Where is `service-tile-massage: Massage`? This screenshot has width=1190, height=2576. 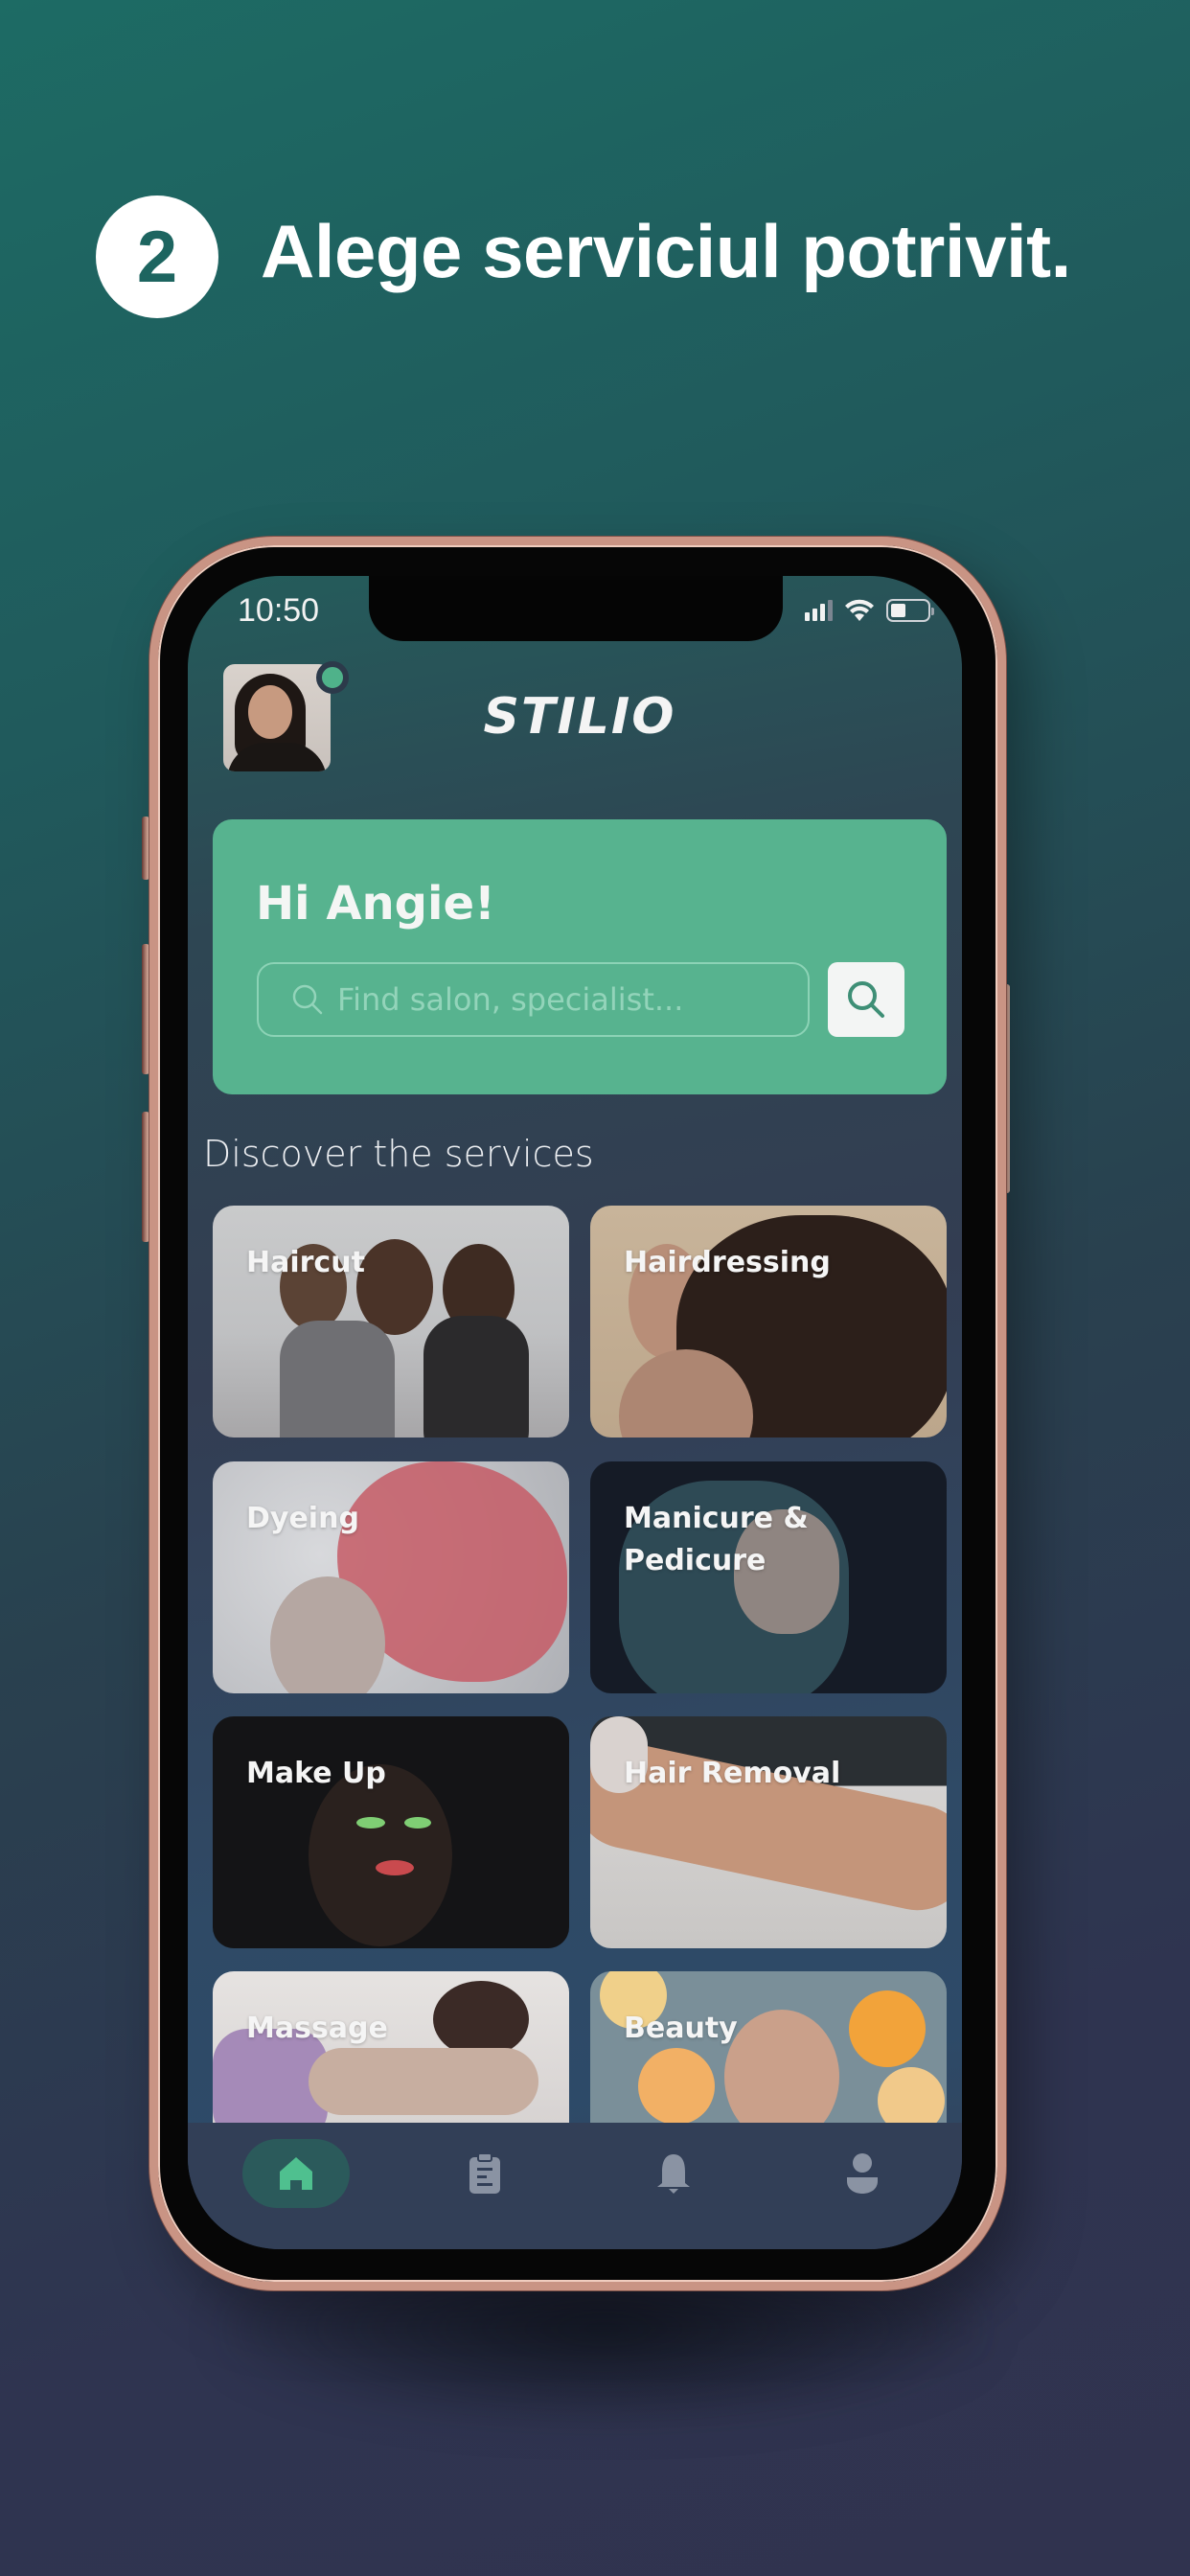
service-tile-massage: Massage is located at coordinates (391, 2047).